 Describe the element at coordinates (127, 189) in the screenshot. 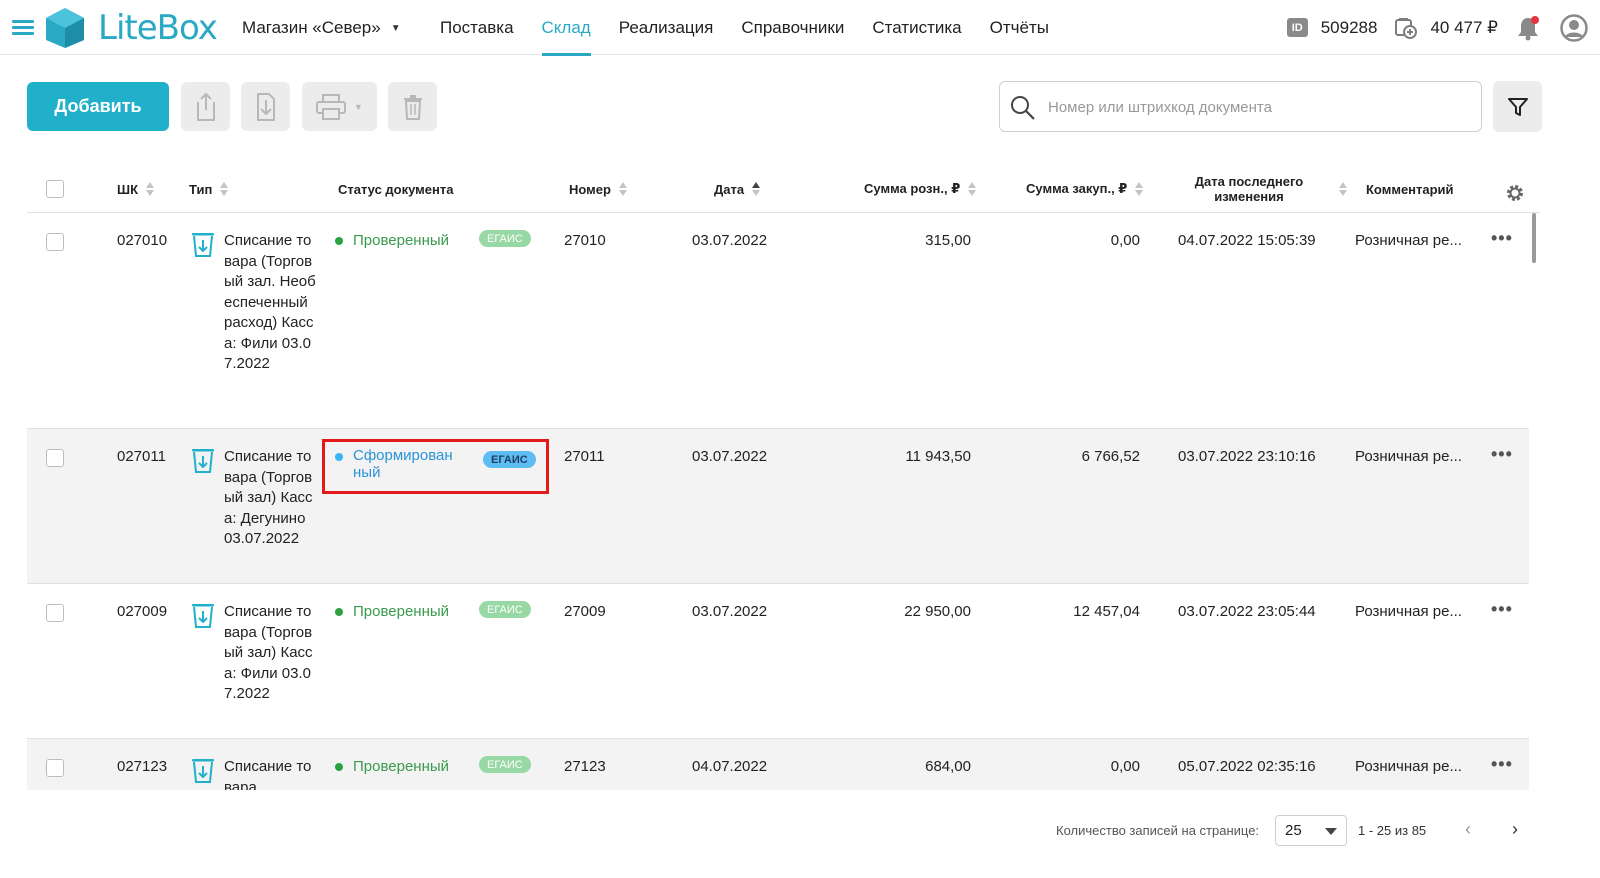

I see `column-barcode-label: ШК` at that location.